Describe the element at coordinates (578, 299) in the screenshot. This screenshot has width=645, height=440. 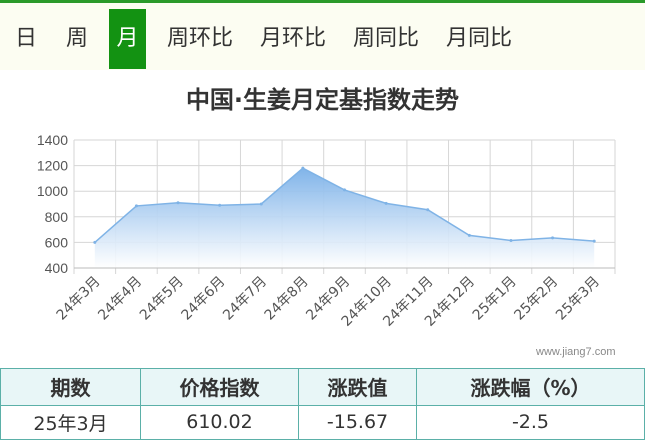
I see `x-tick-label: 25年3月` at that location.